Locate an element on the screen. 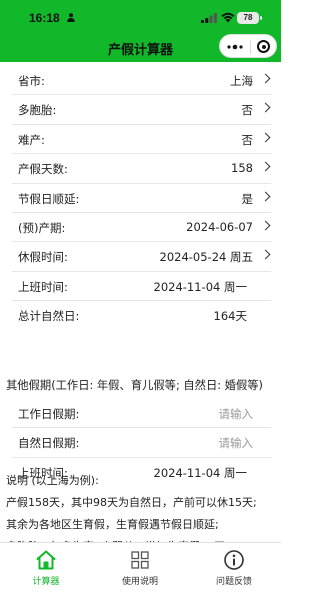 The image size is (320, 600). mini-program-capsule is located at coordinates (248, 46).